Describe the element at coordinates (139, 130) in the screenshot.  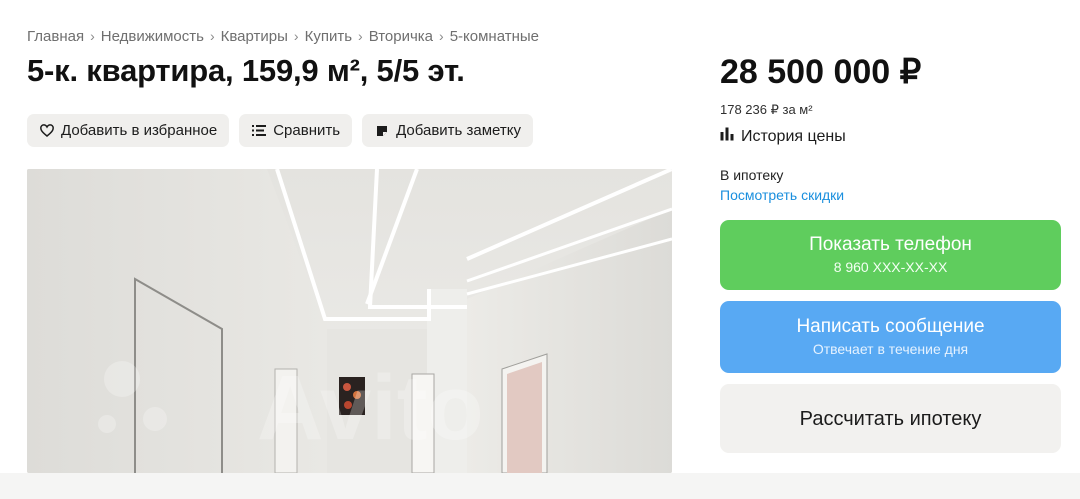
I see `add-to-favorites-label: Добавить в избранное` at that location.